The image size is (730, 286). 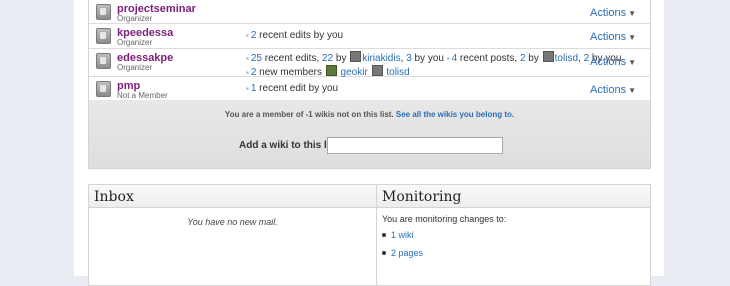 I want to click on inbox-empty-message: You have no new mail., so click(x=232, y=222).